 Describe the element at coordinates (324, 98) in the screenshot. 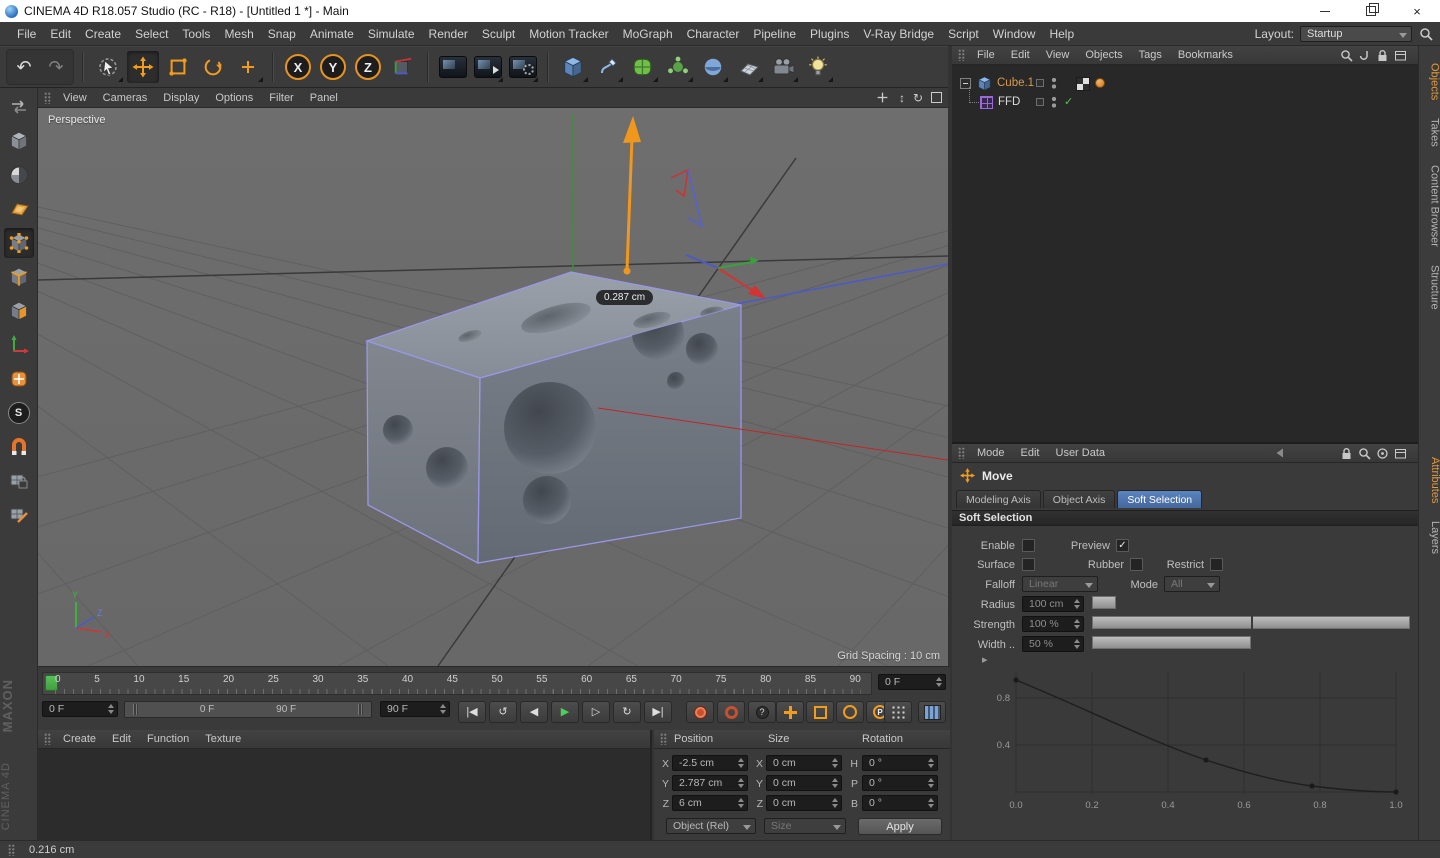

I see `viewport-menu-item: Panel` at that location.